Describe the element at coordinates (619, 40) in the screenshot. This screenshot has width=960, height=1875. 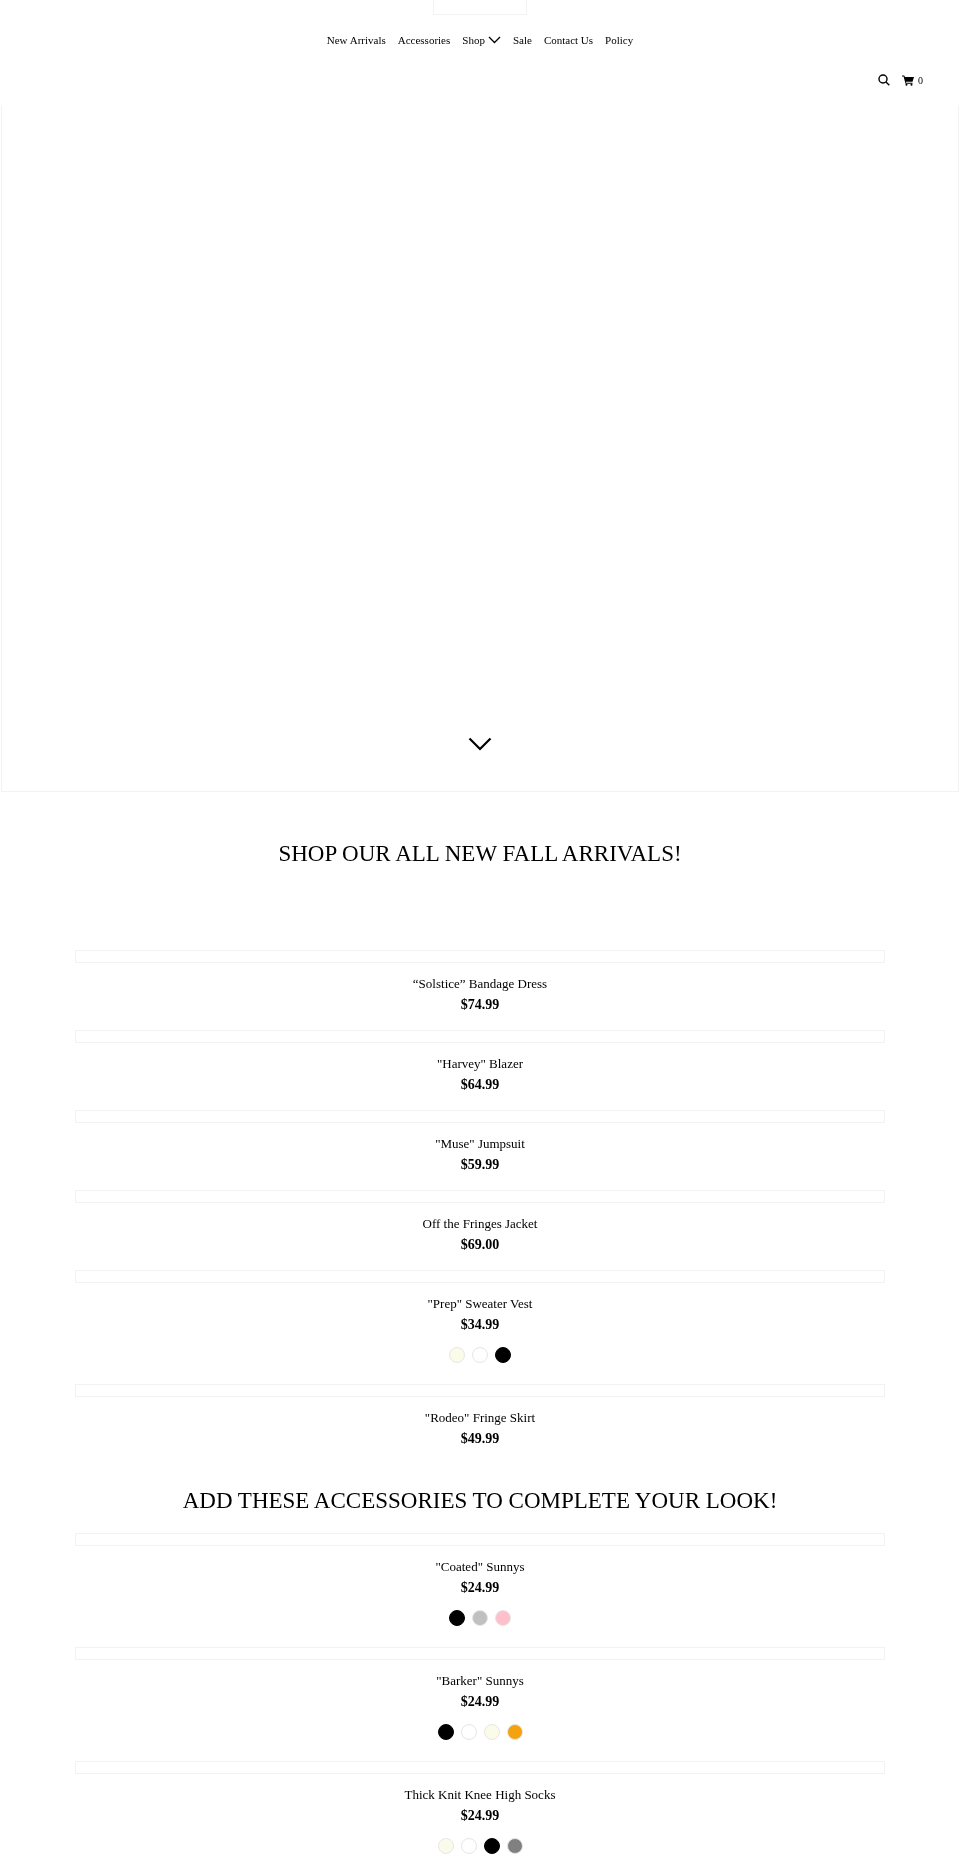
I see `nav-link: Policy` at that location.